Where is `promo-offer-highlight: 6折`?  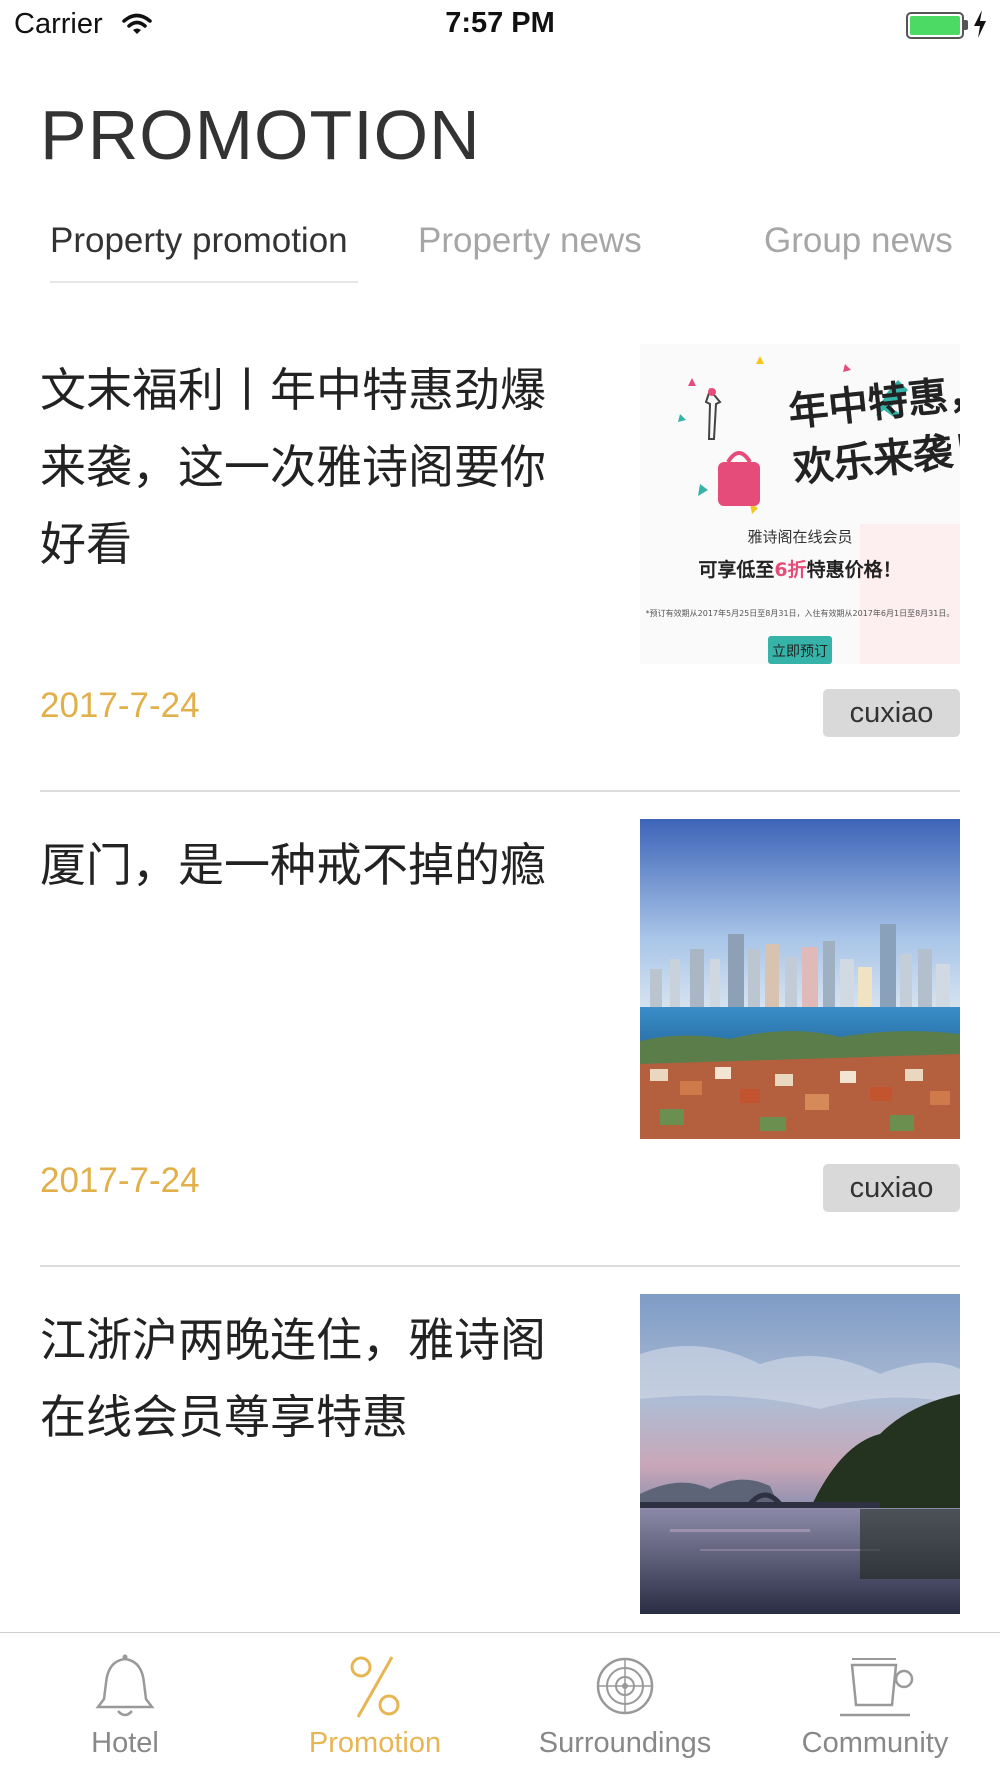
promo-offer-highlight: 6折 is located at coordinates (790, 570).